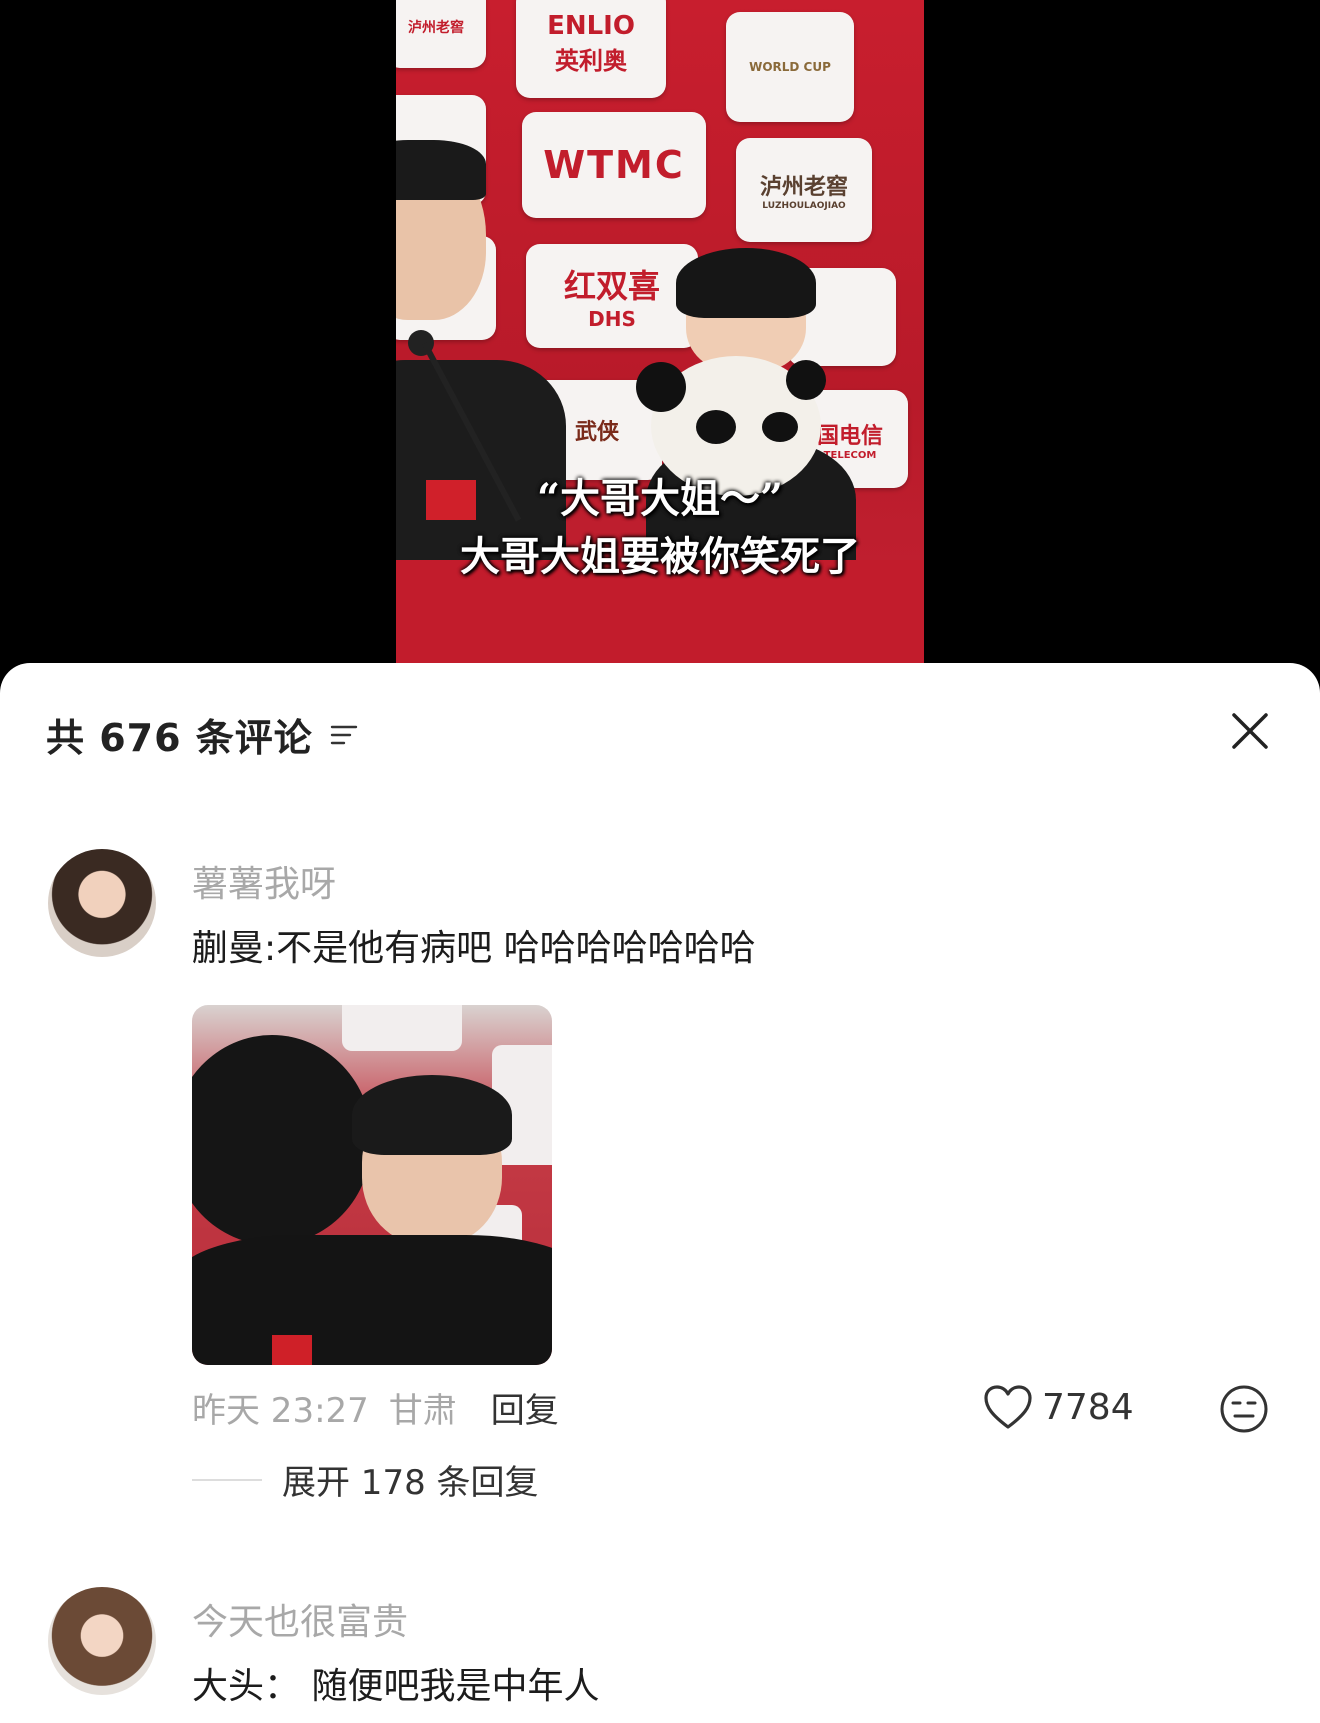  I want to click on image-person-body, so click(372, 1300).